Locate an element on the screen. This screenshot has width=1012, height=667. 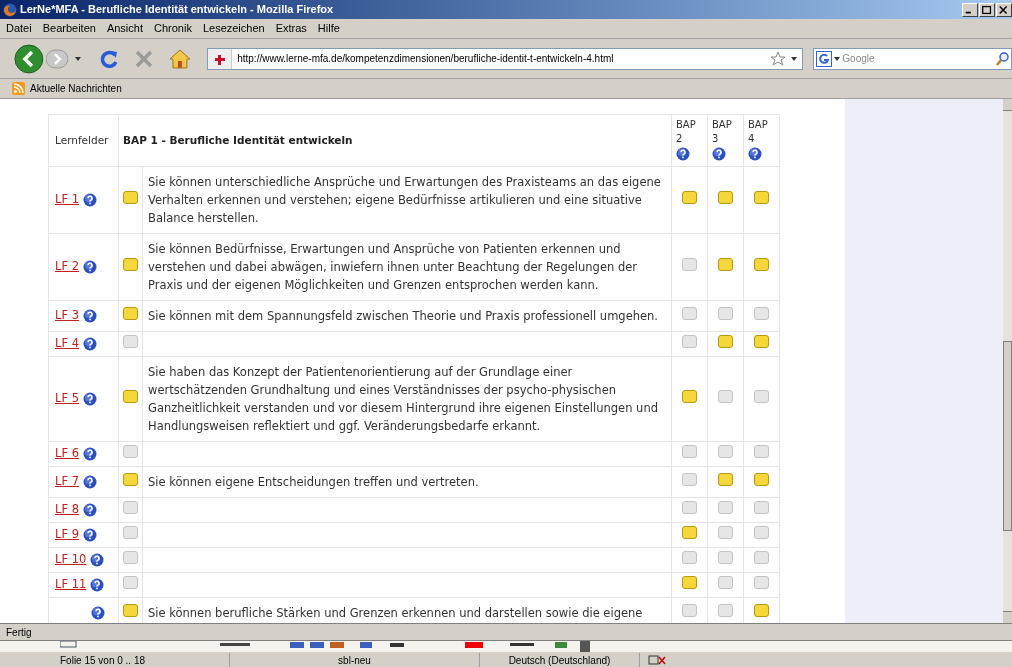
menu-item: Lesezeichen is located at coordinates (233, 28).